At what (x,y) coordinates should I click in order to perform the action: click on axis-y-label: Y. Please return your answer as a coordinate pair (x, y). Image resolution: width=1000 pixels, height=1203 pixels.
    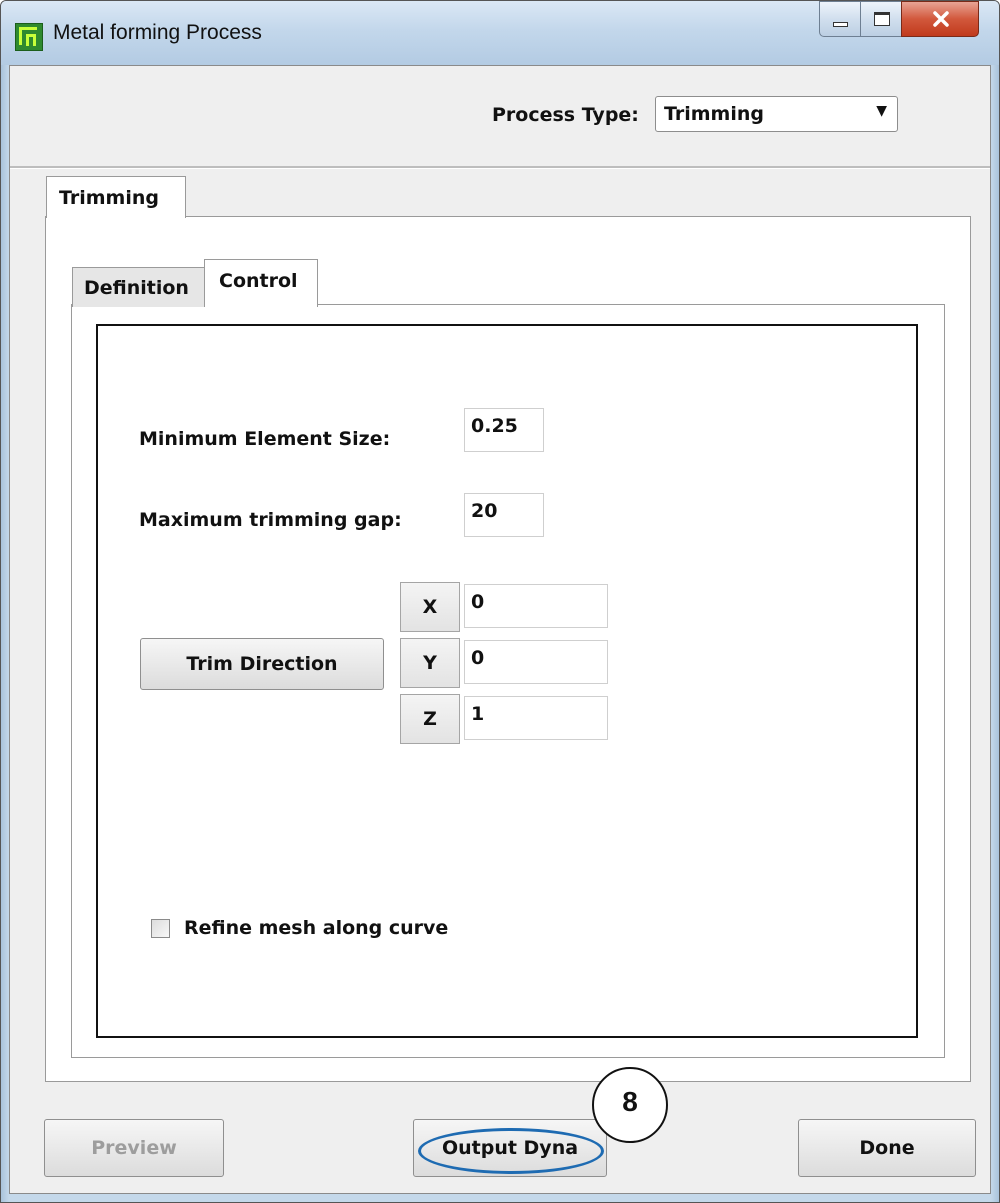
    Looking at the image, I should click on (430, 663).